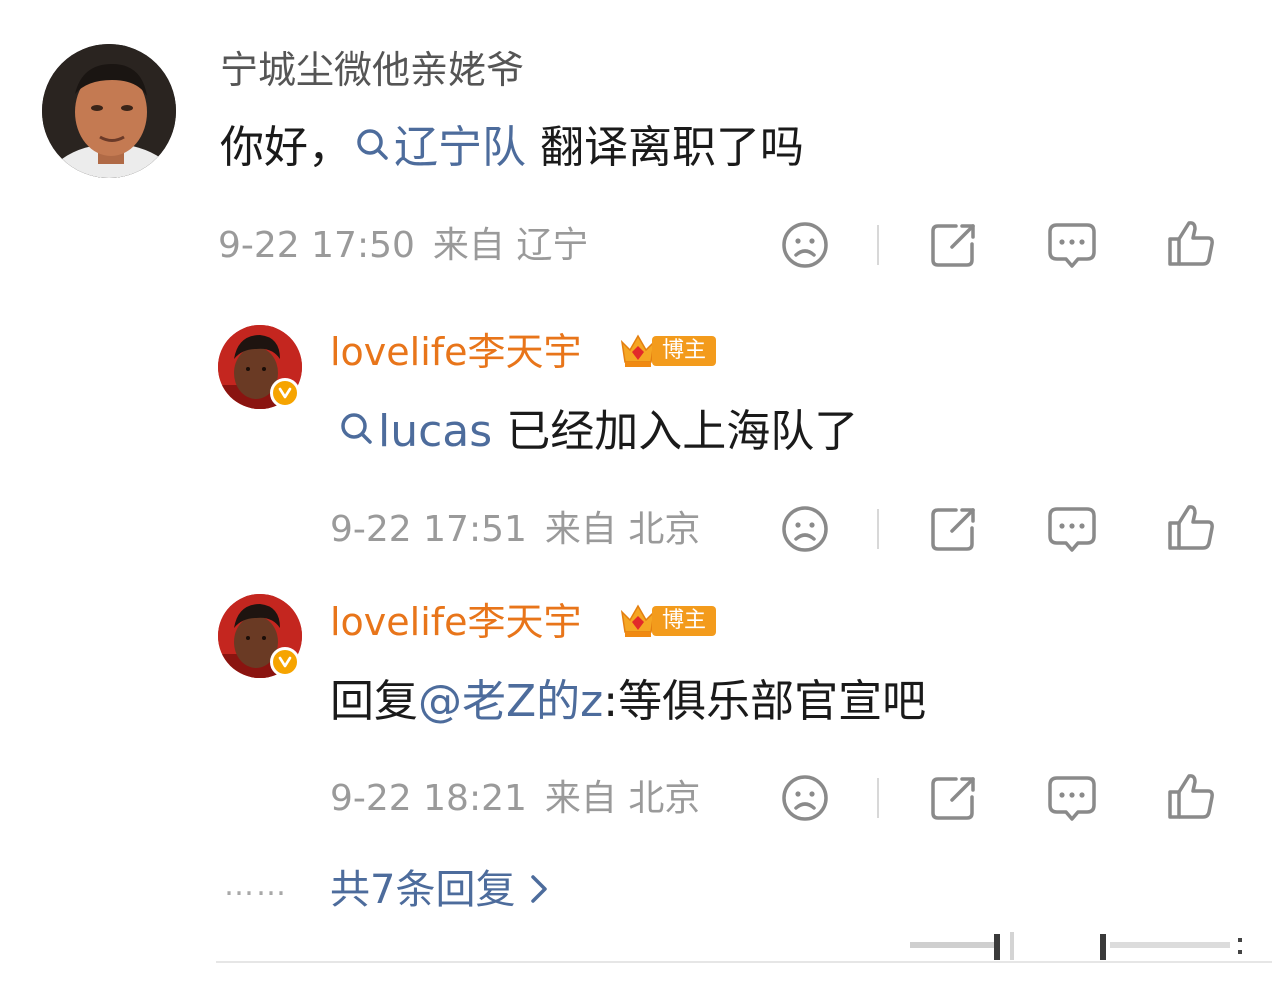  Describe the element at coordinates (765, 701) in the screenshot. I see `comment-text: :等俱乐部官宣吧` at that location.